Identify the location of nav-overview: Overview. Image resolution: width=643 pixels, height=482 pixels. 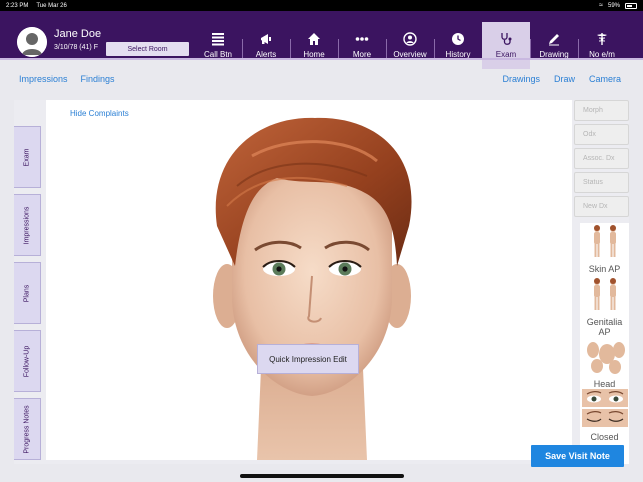
(410, 45).